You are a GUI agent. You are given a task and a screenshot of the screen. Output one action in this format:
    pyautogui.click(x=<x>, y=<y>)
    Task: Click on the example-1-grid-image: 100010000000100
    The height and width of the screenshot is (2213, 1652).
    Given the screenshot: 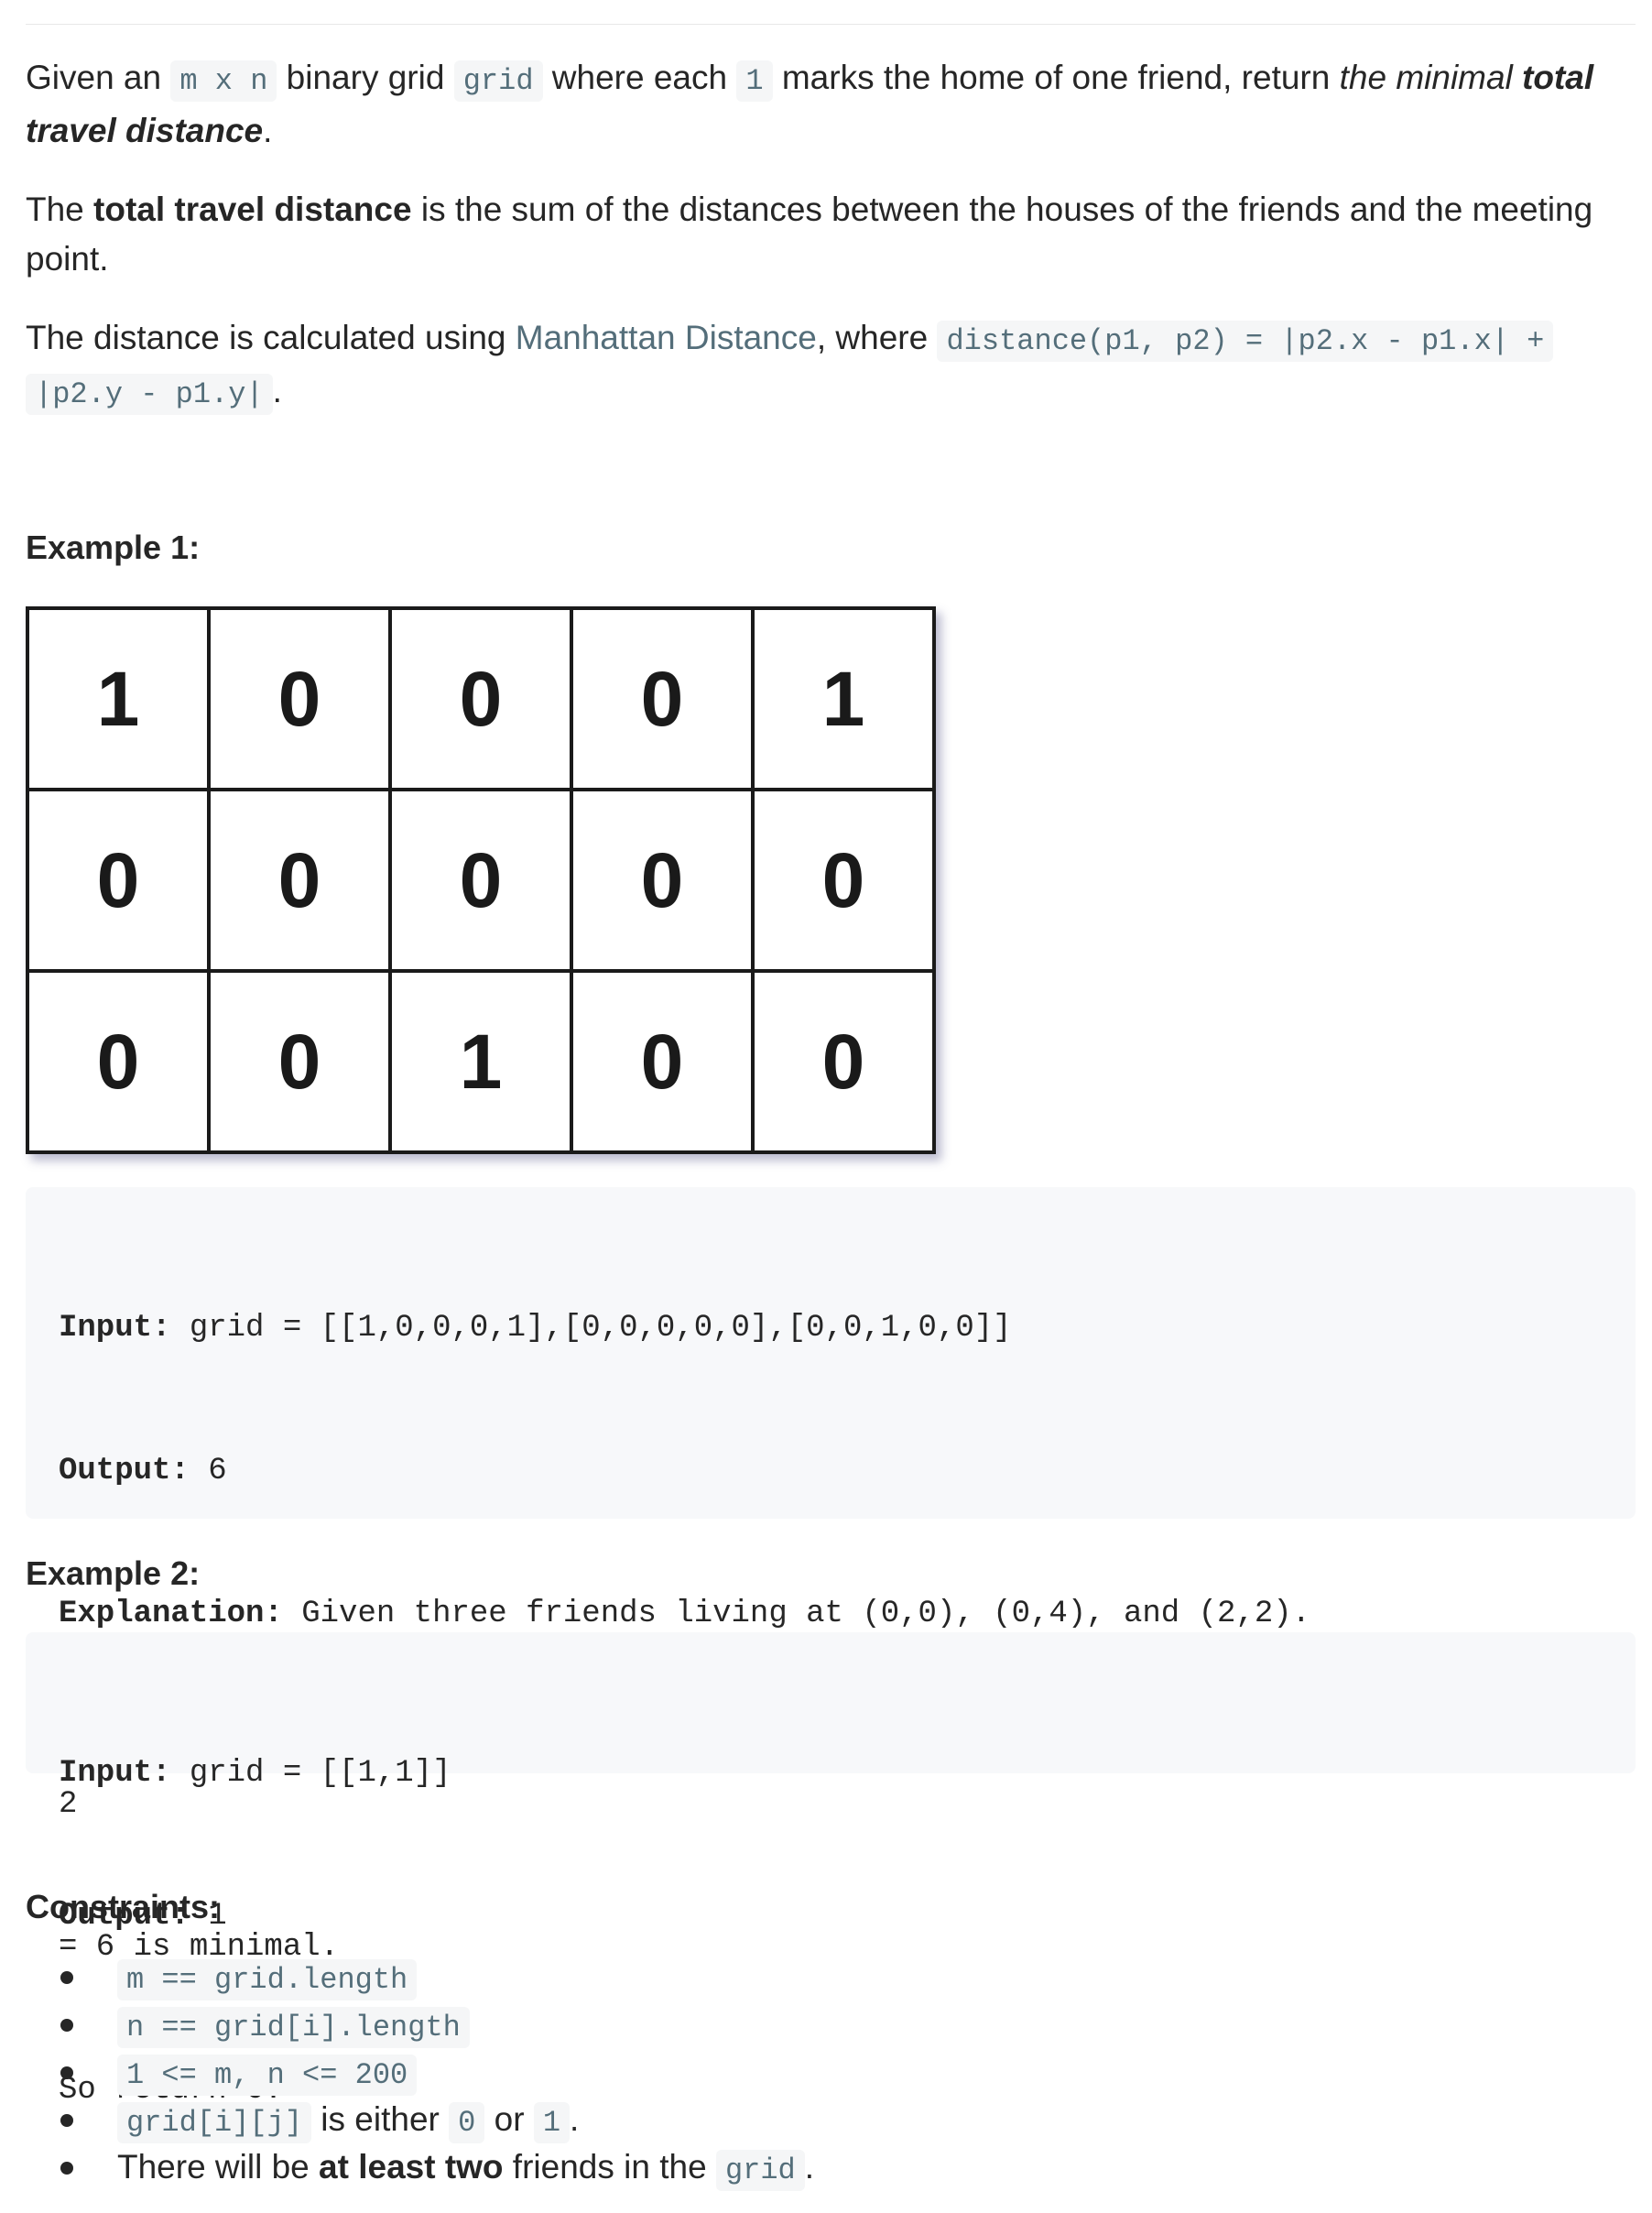 What is the action you would take?
    pyautogui.click(x=481, y=880)
    